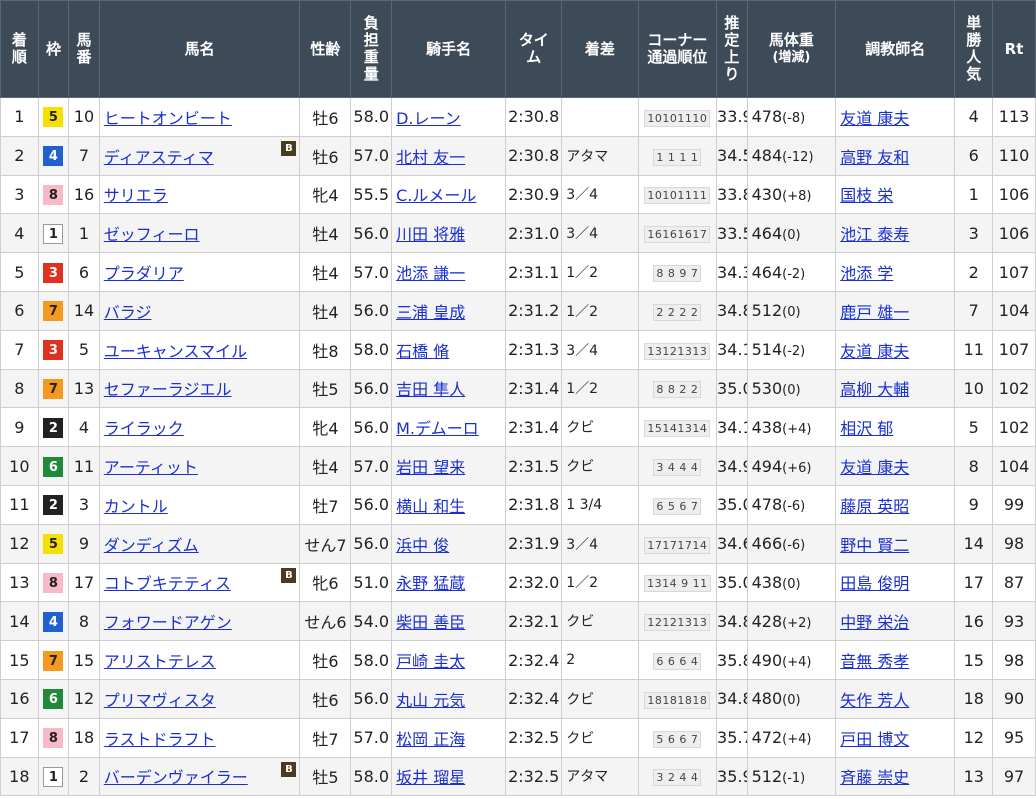 The width and height of the screenshot is (1036, 799). I want to click on finish-order: 15, so click(19, 660).